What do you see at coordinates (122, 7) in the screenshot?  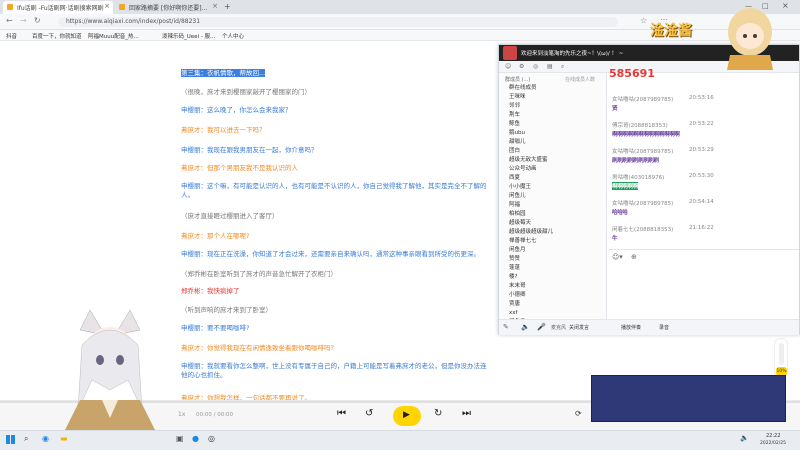 I see `site-favicon-icon` at bounding box center [122, 7].